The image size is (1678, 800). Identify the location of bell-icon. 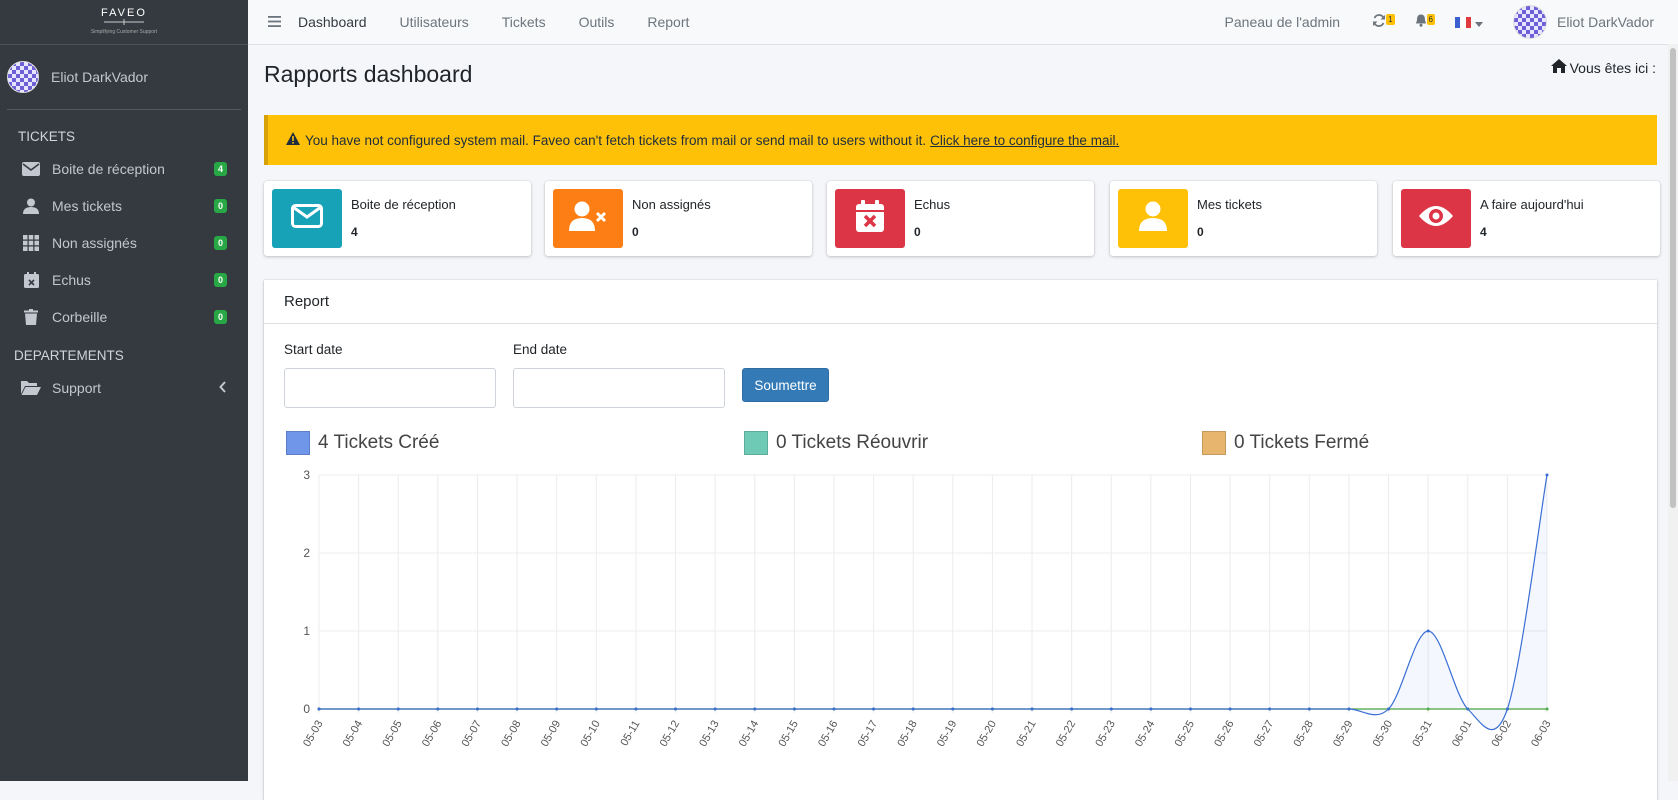
(1421, 22).